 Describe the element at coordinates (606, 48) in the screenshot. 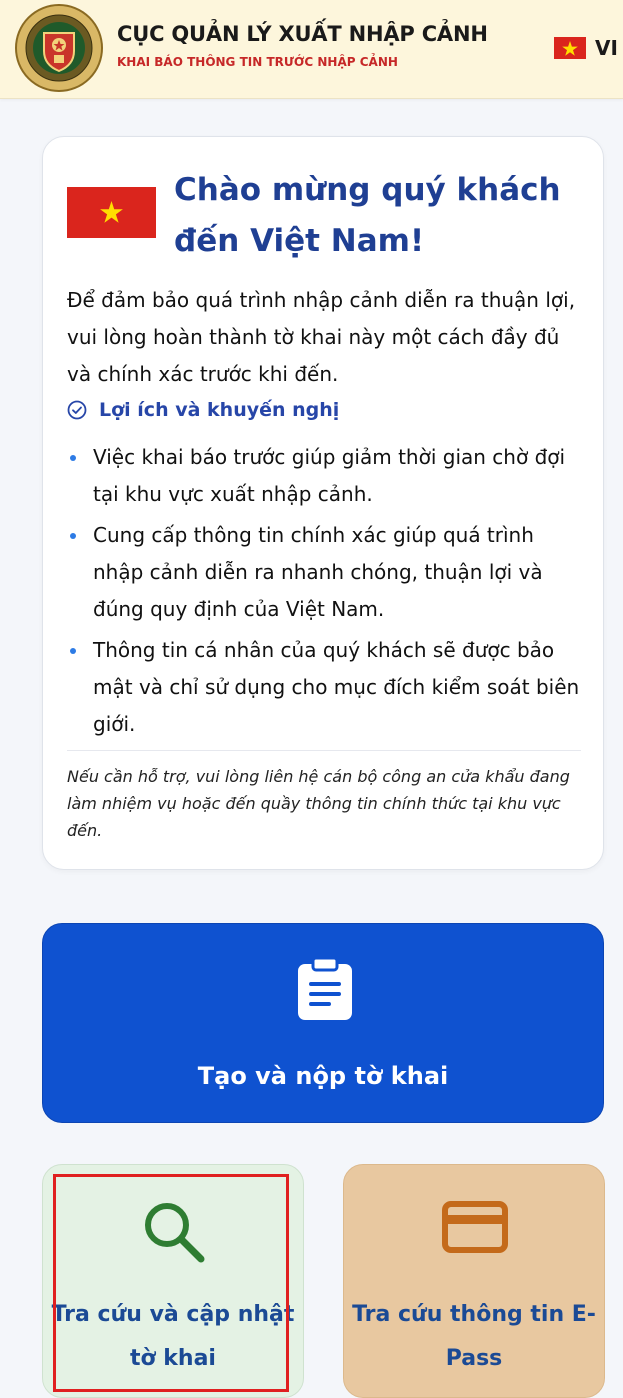

I see `language-label: VI` at that location.